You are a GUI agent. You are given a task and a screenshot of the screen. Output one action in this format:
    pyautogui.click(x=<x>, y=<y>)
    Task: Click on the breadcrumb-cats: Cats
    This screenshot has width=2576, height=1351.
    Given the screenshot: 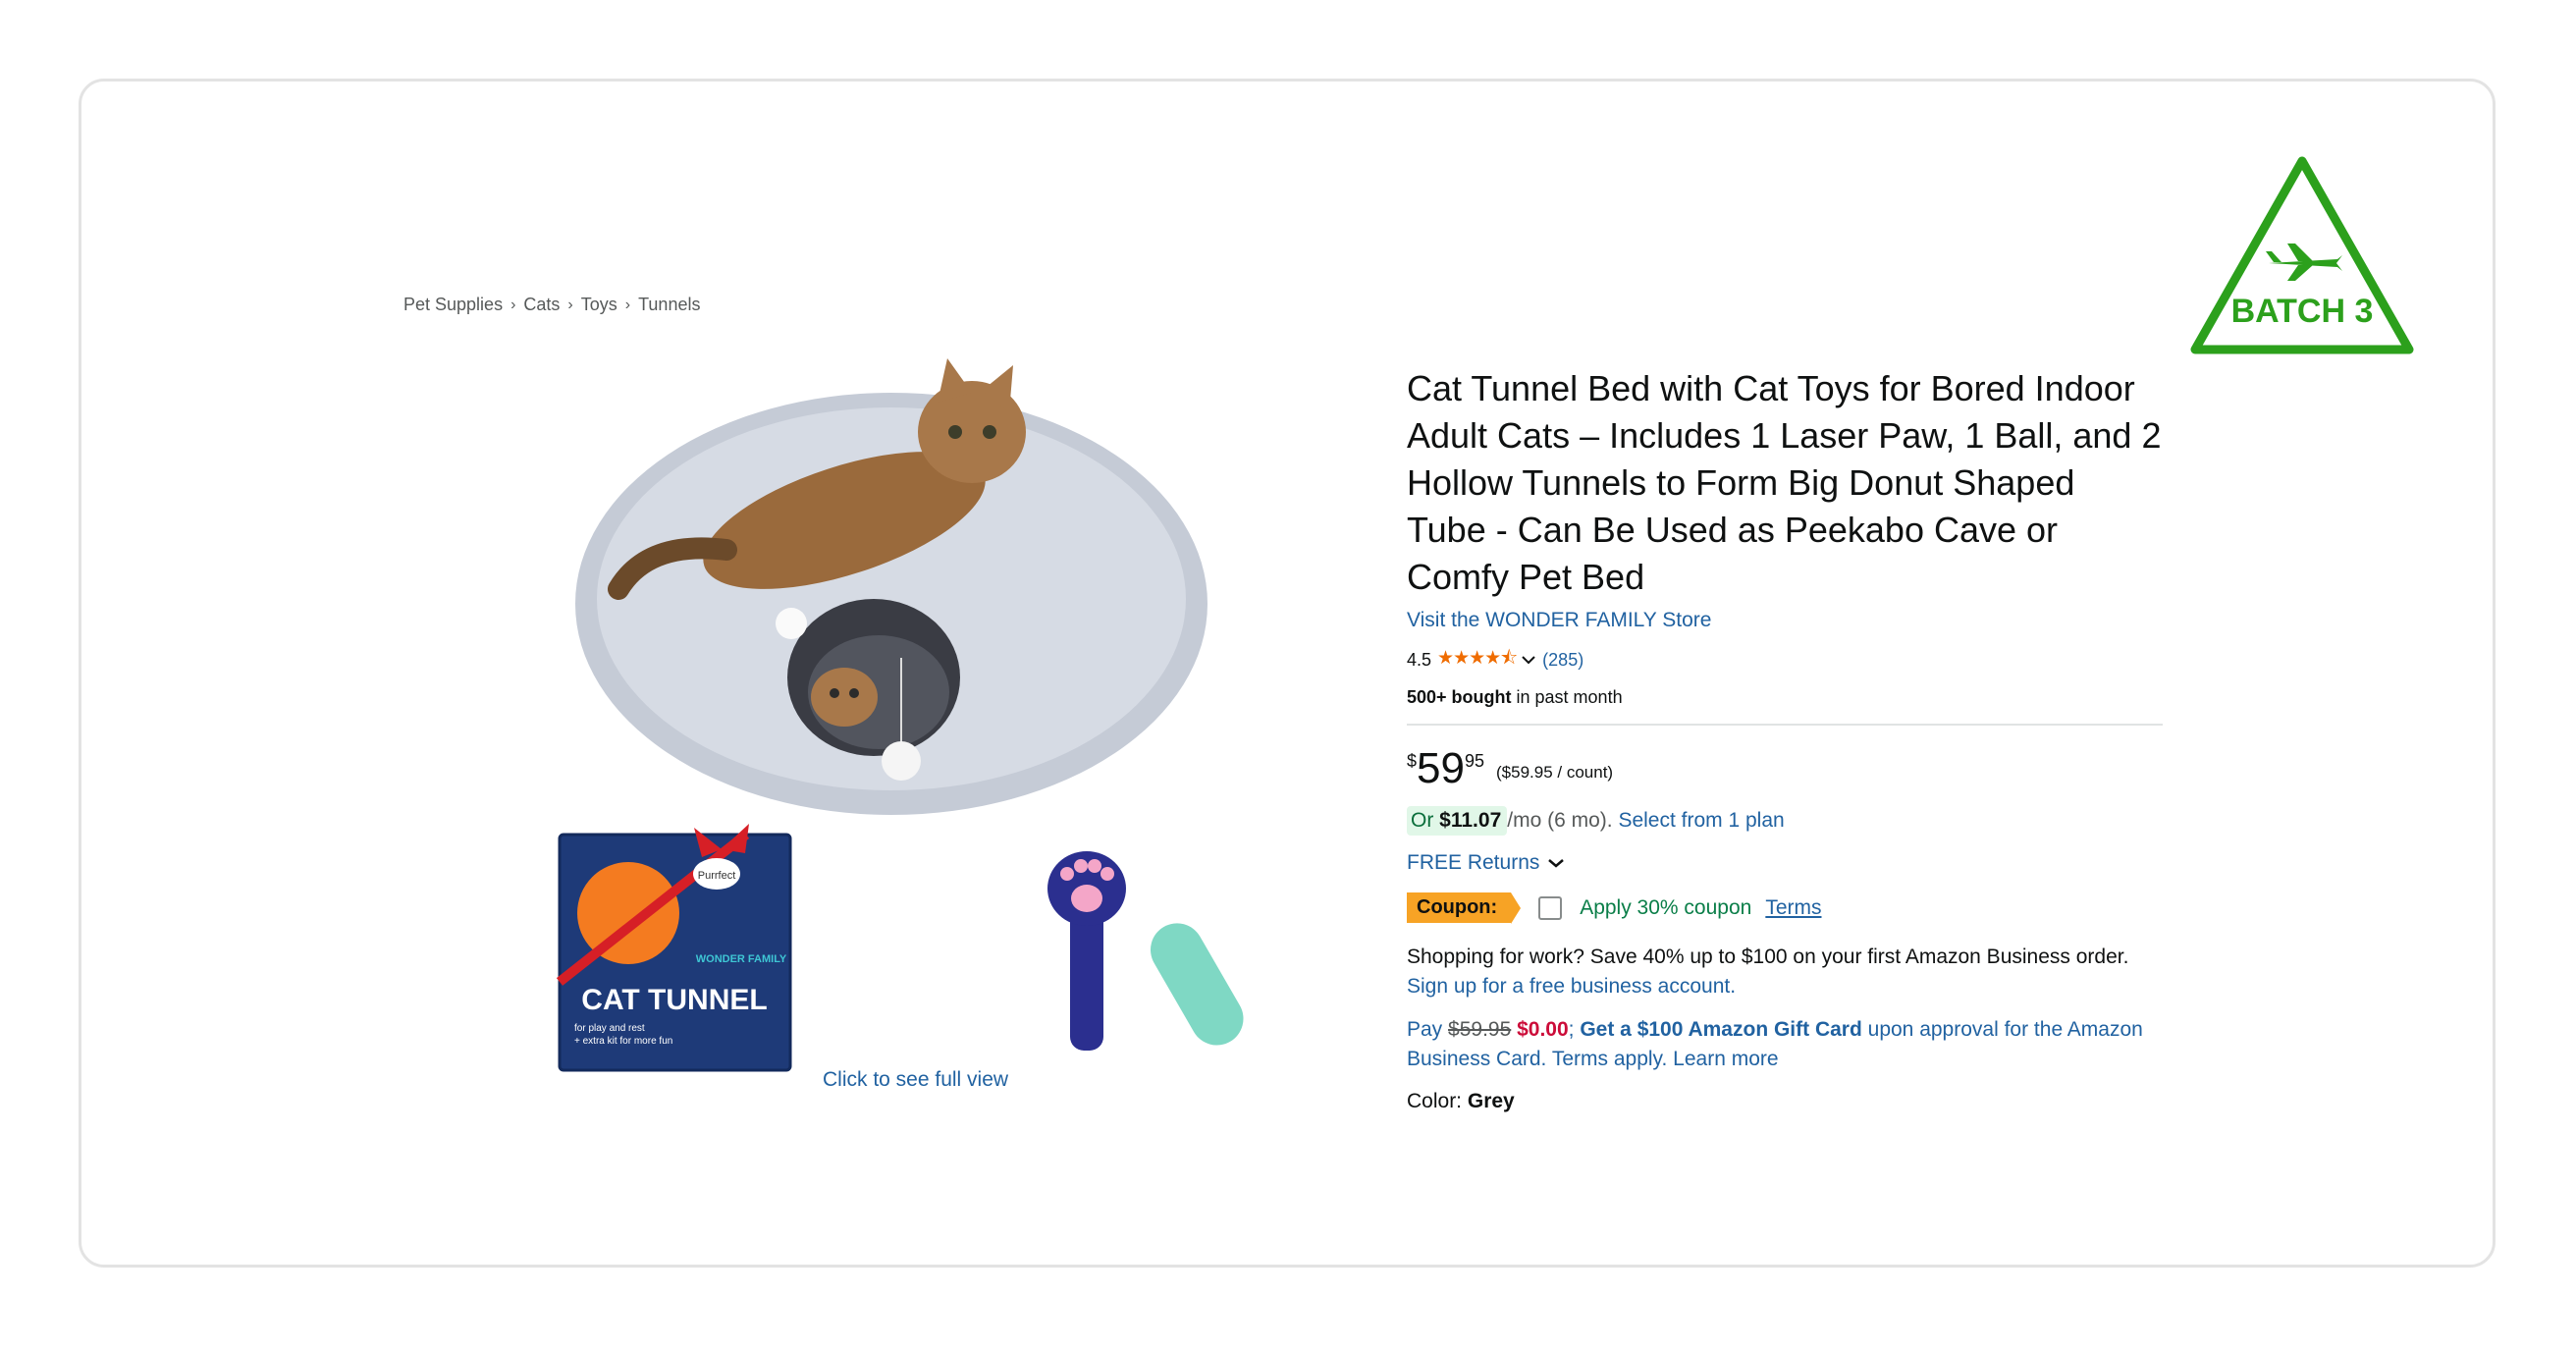 What is the action you would take?
    pyautogui.click(x=541, y=305)
    